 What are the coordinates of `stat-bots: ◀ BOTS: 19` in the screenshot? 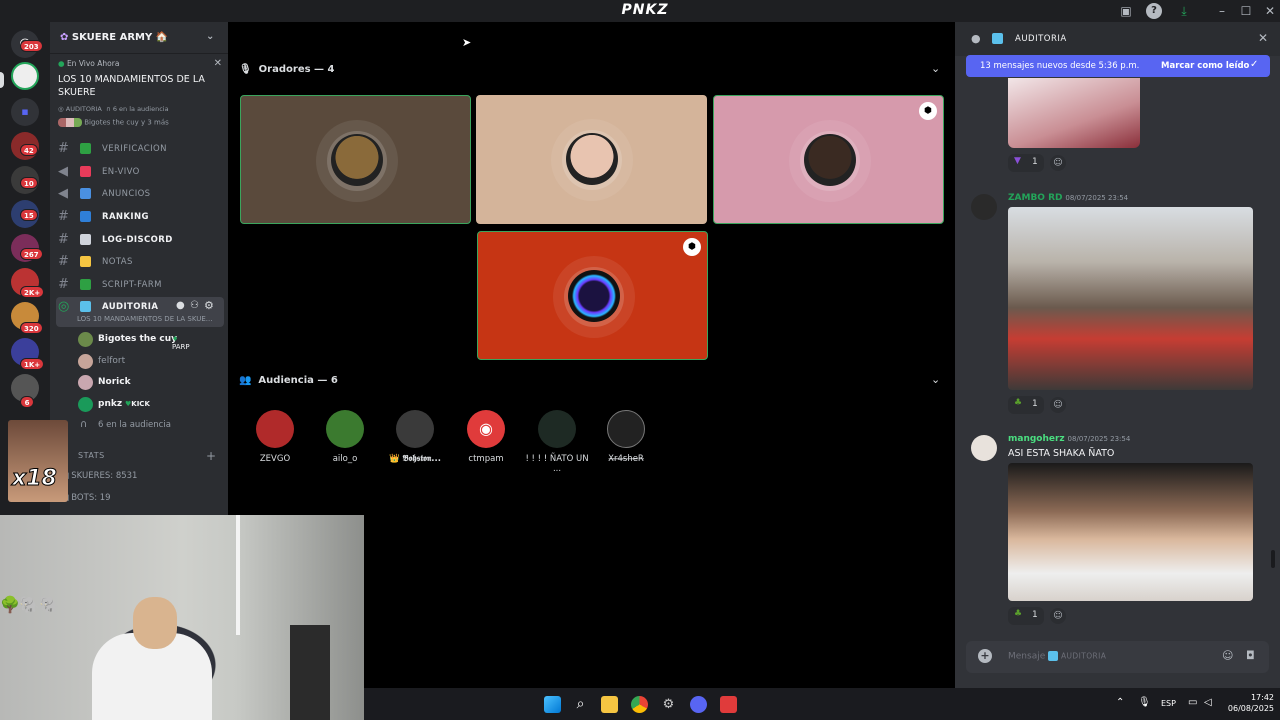 It's located at (86, 498).